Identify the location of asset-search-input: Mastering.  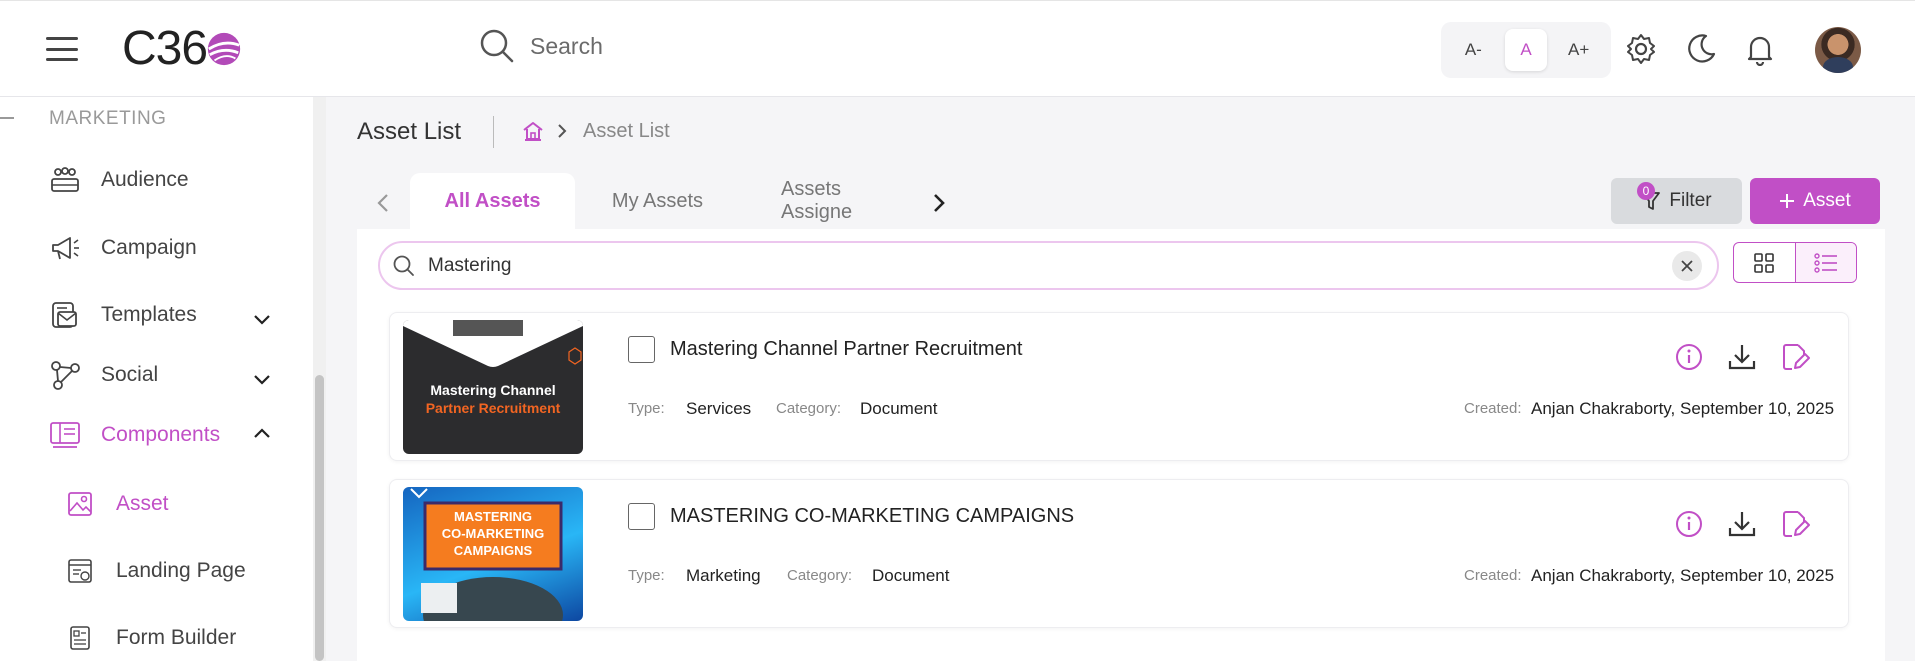
(1048, 265).